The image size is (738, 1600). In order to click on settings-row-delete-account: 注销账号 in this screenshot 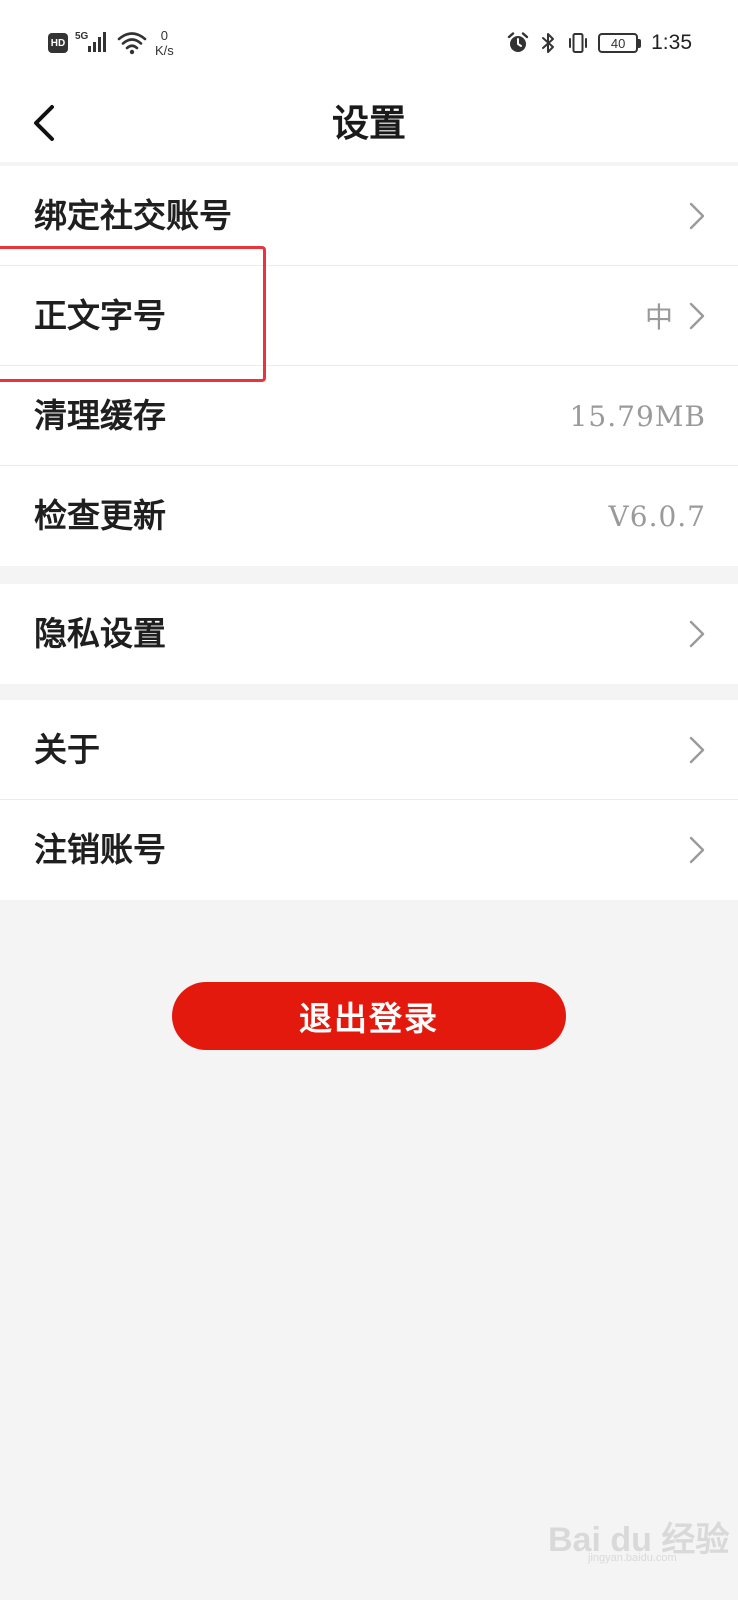, I will do `click(369, 850)`.